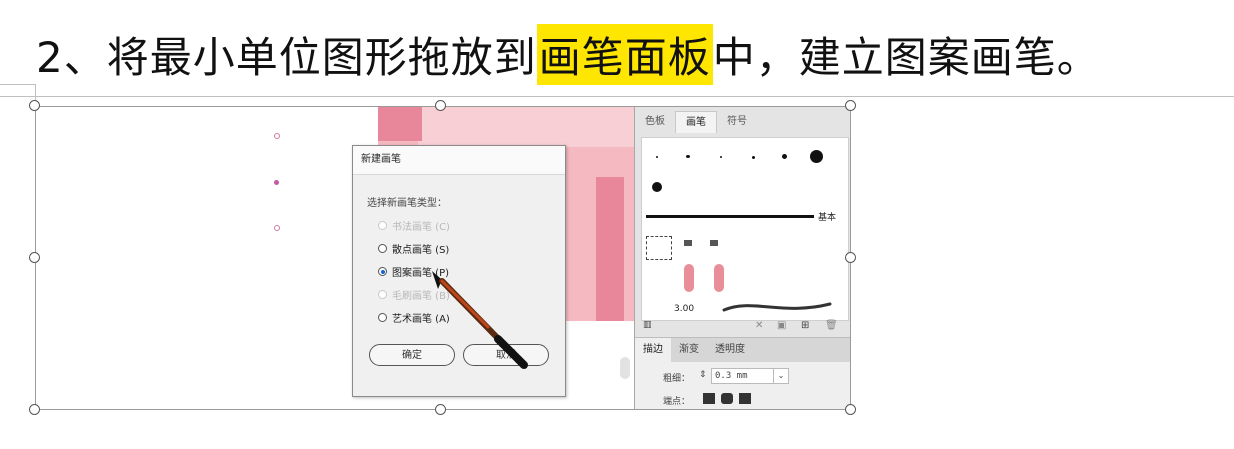 The image size is (1234, 449). What do you see at coordinates (742, 385) in the screenshot?
I see `stroke-panel-body: 粗细： ⇕ 0.3 mm ⌄ 端点：` at bounding box center [742, 385].